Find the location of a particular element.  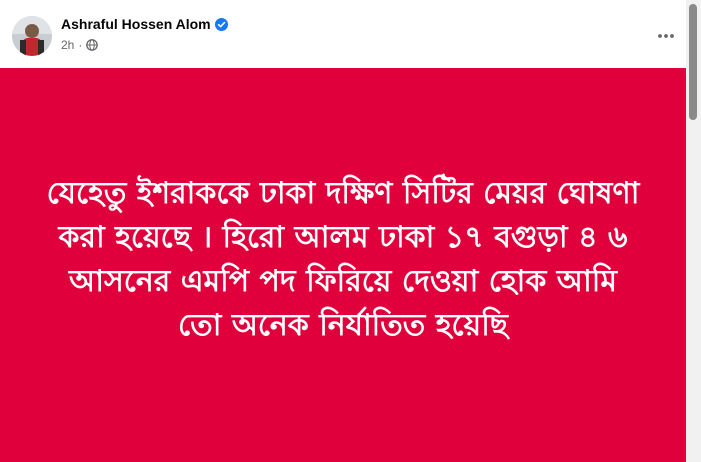

verified-badge-icon is located at coordinates (221, 24).